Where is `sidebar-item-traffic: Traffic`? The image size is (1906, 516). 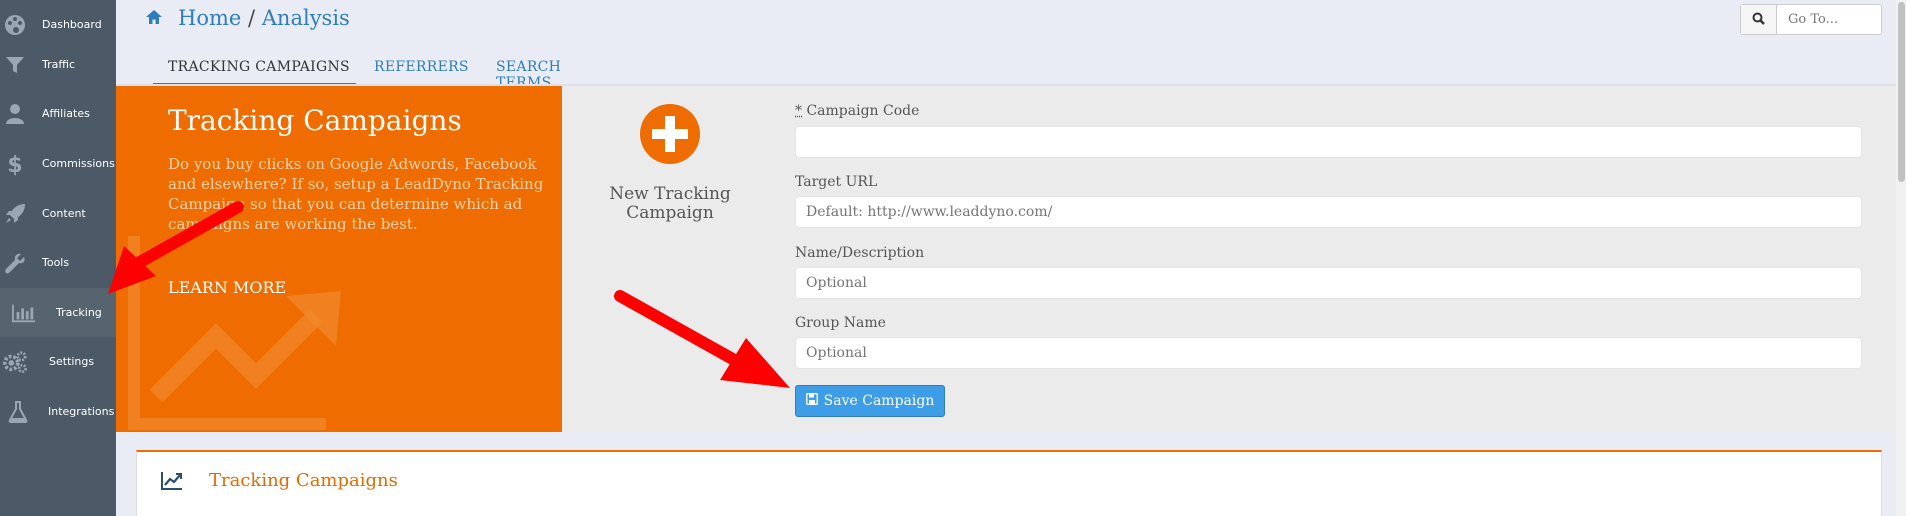 sidebar-item-traffic: Traffic is located at coordinates (58, 64).